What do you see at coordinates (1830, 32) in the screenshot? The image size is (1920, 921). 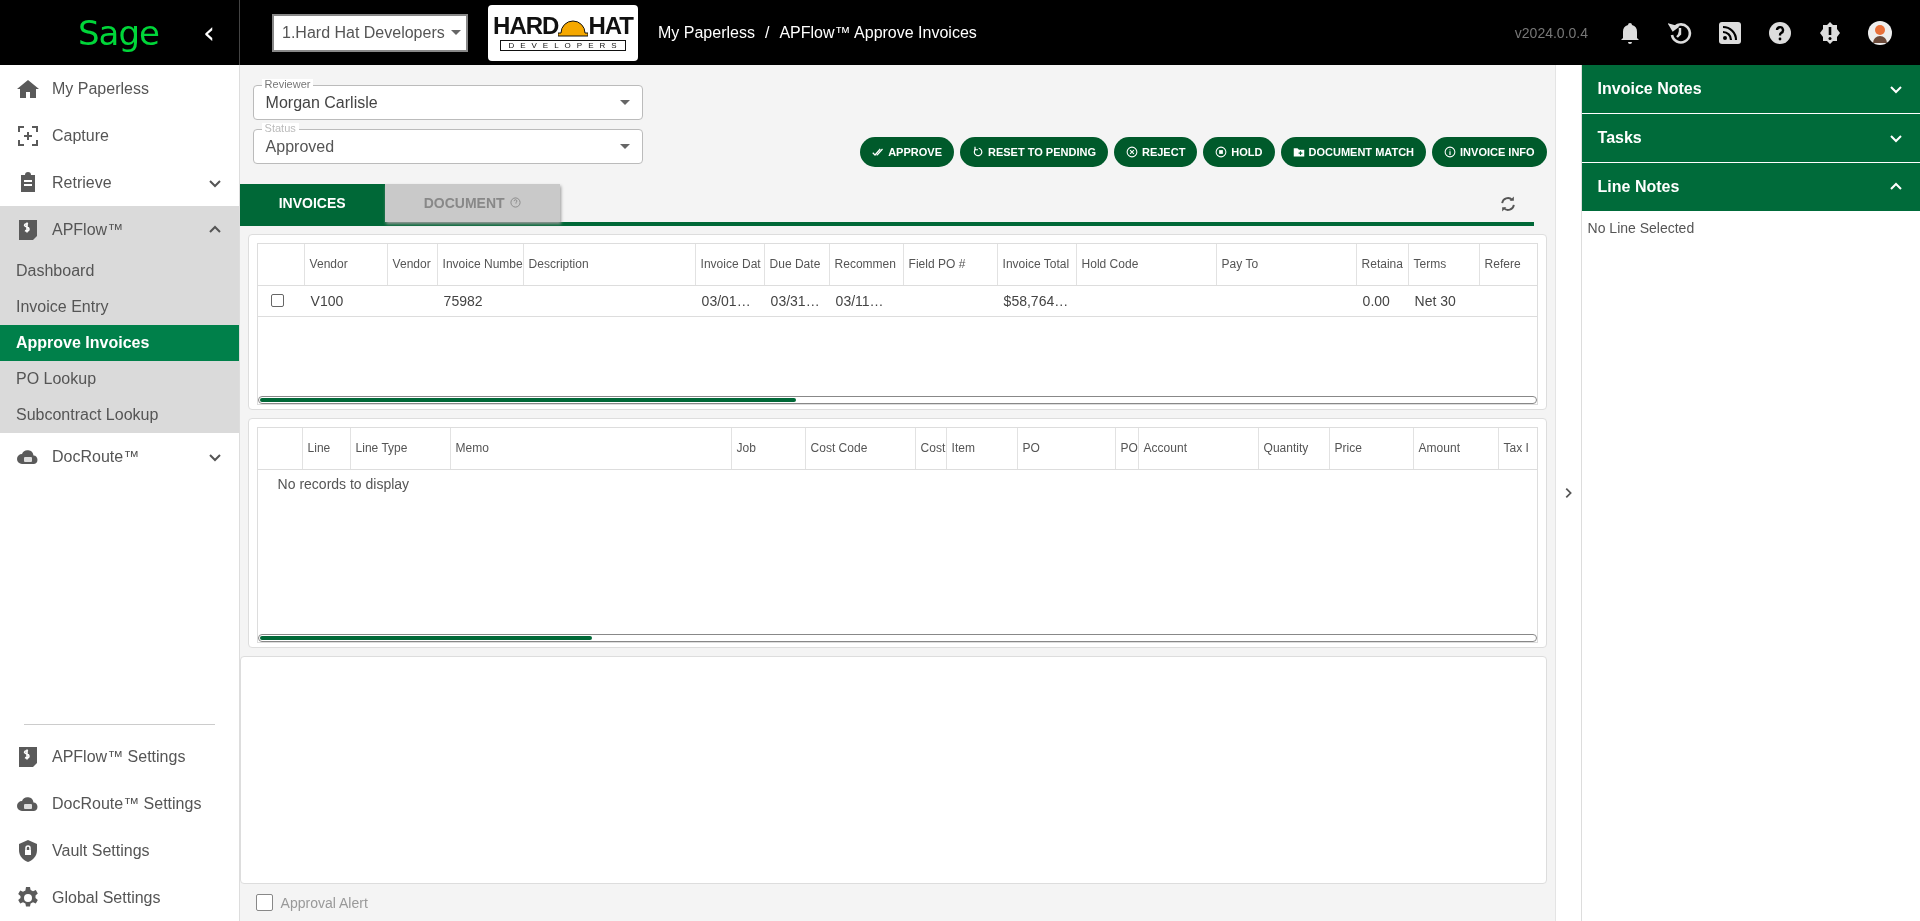 I see `alert-badge-icon` at bounding box center [1830, 32].